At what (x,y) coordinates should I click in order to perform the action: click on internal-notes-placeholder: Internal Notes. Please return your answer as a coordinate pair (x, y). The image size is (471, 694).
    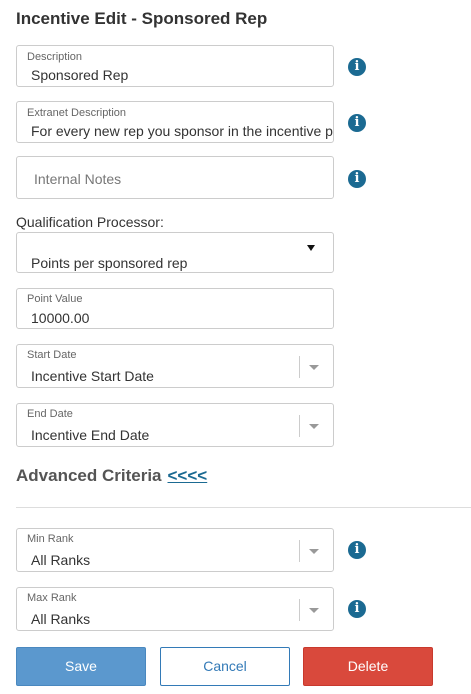
    Looking at the image, I should click on (78, 179).